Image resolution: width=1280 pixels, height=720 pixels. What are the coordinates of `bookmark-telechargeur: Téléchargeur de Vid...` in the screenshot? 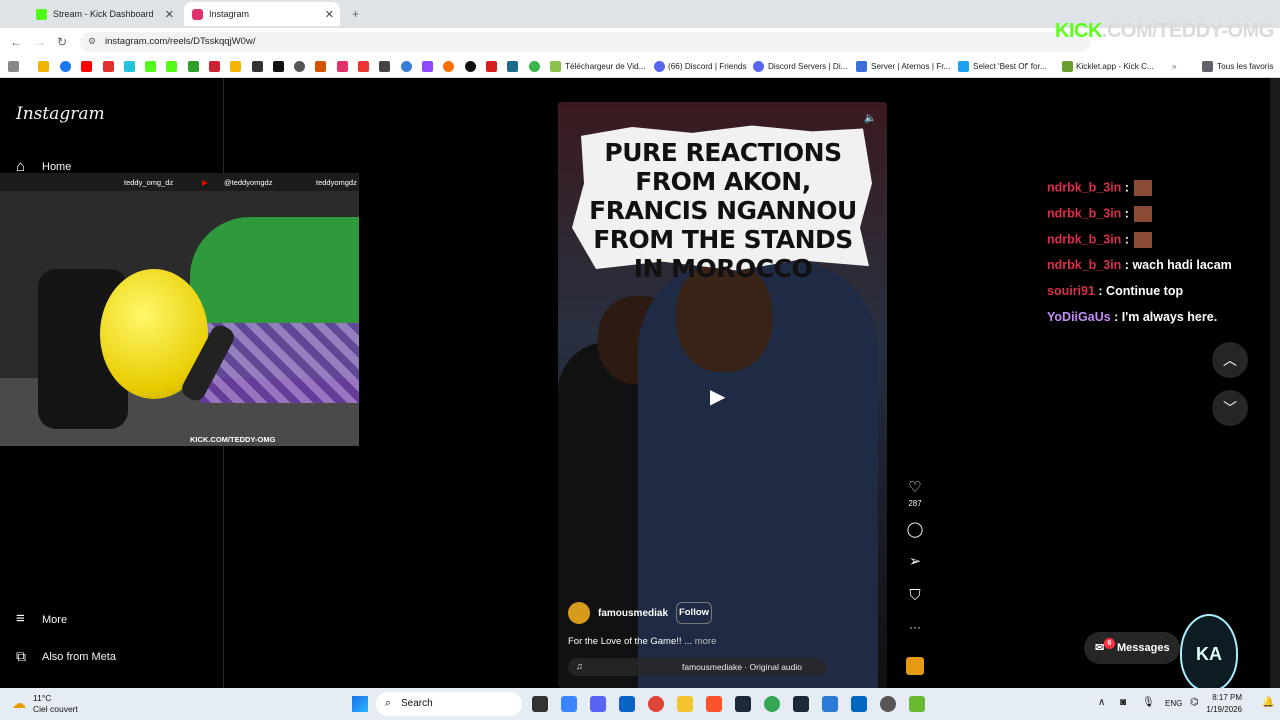 It's located at (605, 66).